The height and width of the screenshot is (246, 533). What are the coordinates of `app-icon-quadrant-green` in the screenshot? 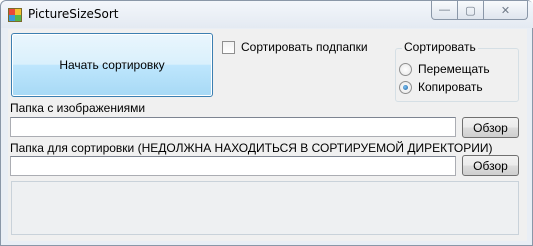 It's located at (18, 18).